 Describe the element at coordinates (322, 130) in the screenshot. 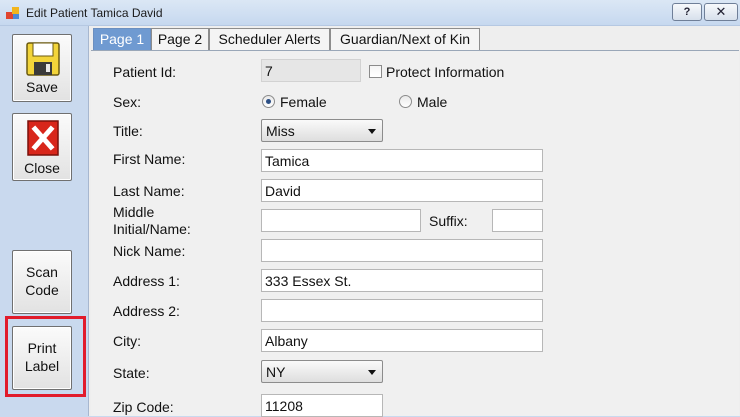

I see `title-select: Miss` at that location.